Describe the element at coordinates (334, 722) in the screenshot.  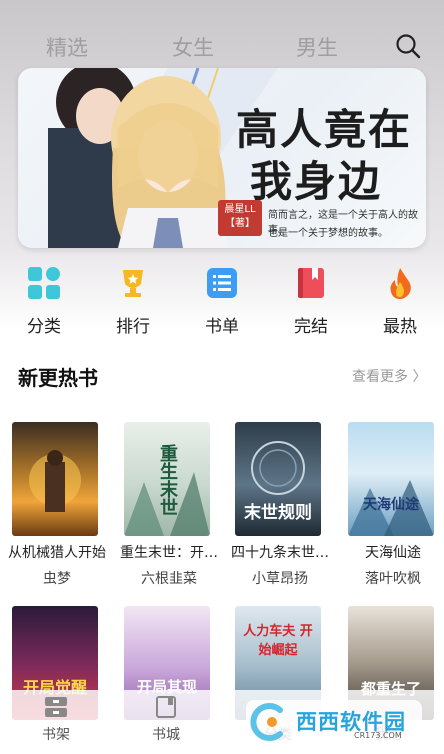
I see `site-watermark: 西西软件园 CR173.COM` at that location.